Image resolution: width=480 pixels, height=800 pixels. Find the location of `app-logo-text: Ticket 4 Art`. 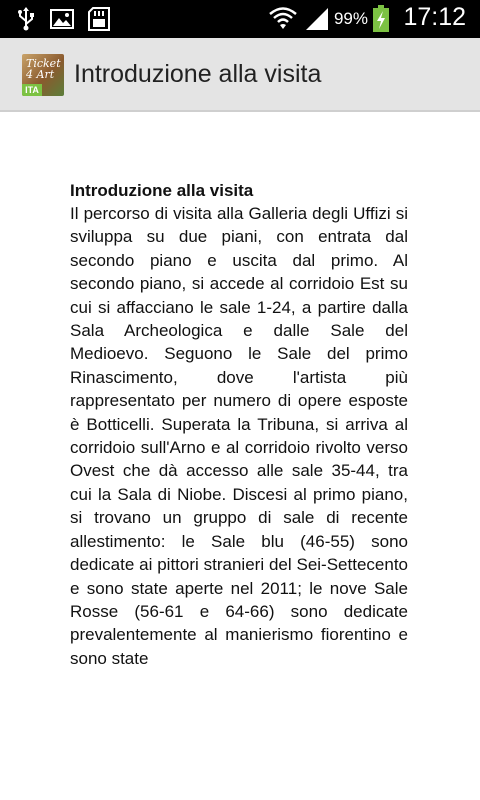

app-logo-text: Ticket 4 Art is located at coordinates (43, 69).